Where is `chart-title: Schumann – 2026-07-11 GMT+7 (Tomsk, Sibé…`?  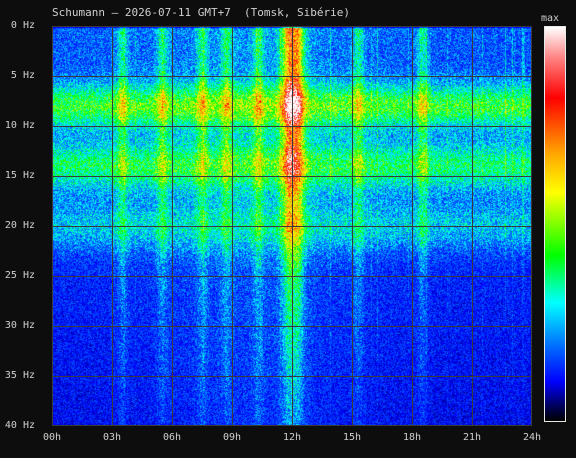 chart-title: Schumann – 2026-07-11 GMT+7 (Tomsk, Sibé… is located at coordinates (201, 12).